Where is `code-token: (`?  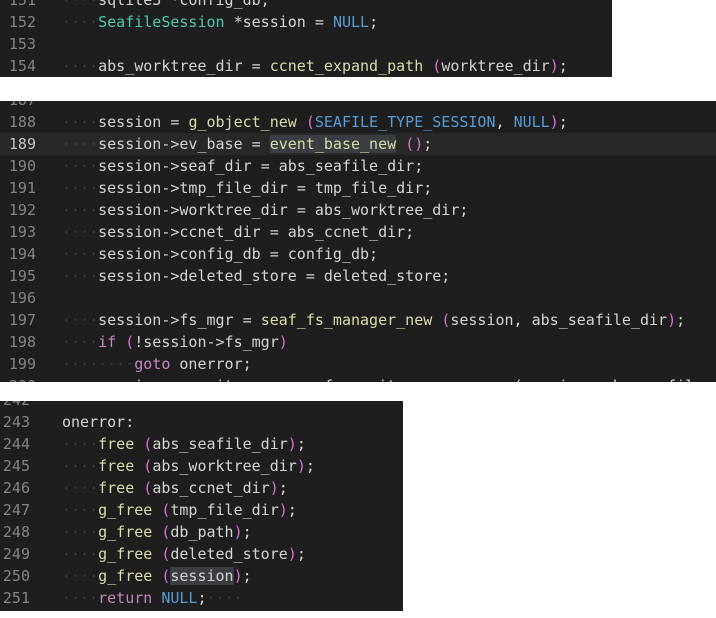
code-token: ( is located at coordinates (446, 320).